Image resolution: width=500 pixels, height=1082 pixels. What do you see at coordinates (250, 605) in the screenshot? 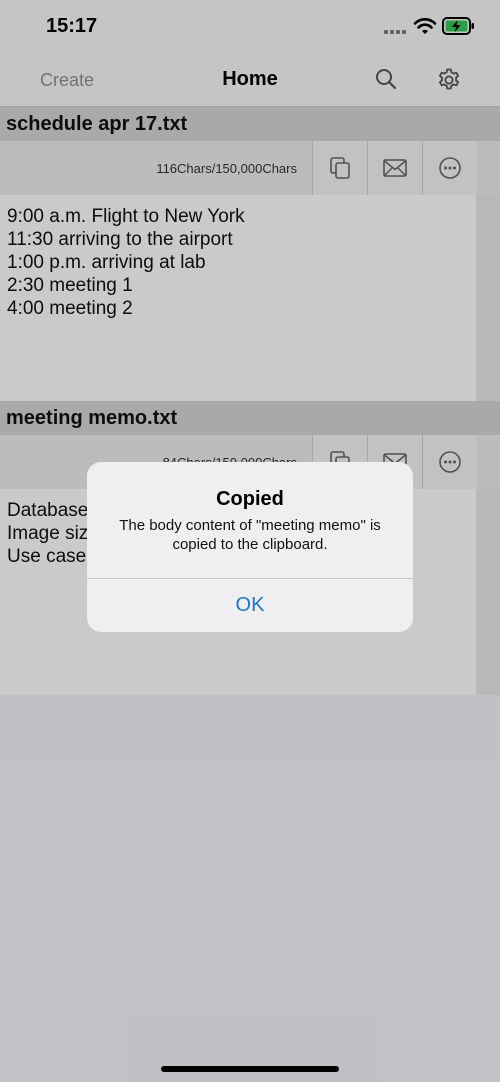
I see `ok-button: OK` at bounding box center [250, 605].